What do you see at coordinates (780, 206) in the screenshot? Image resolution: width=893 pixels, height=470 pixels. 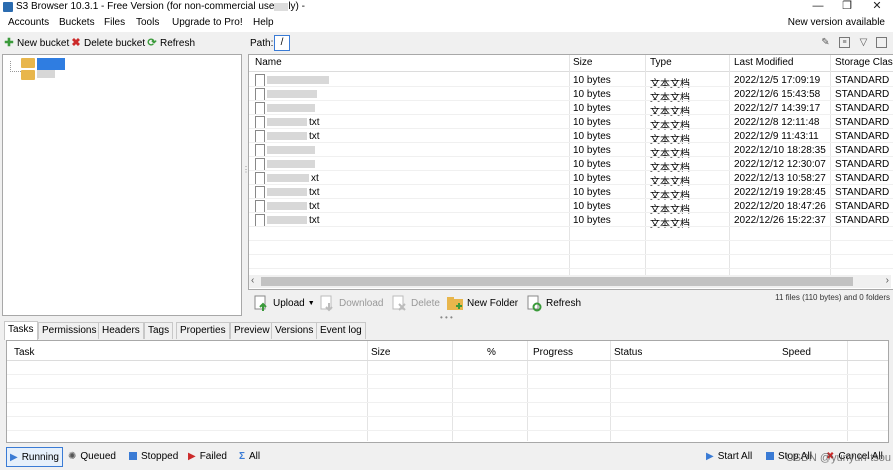 I see `file-modified: 2022/12/20 18:47:26` at bounding box center [780, 206].